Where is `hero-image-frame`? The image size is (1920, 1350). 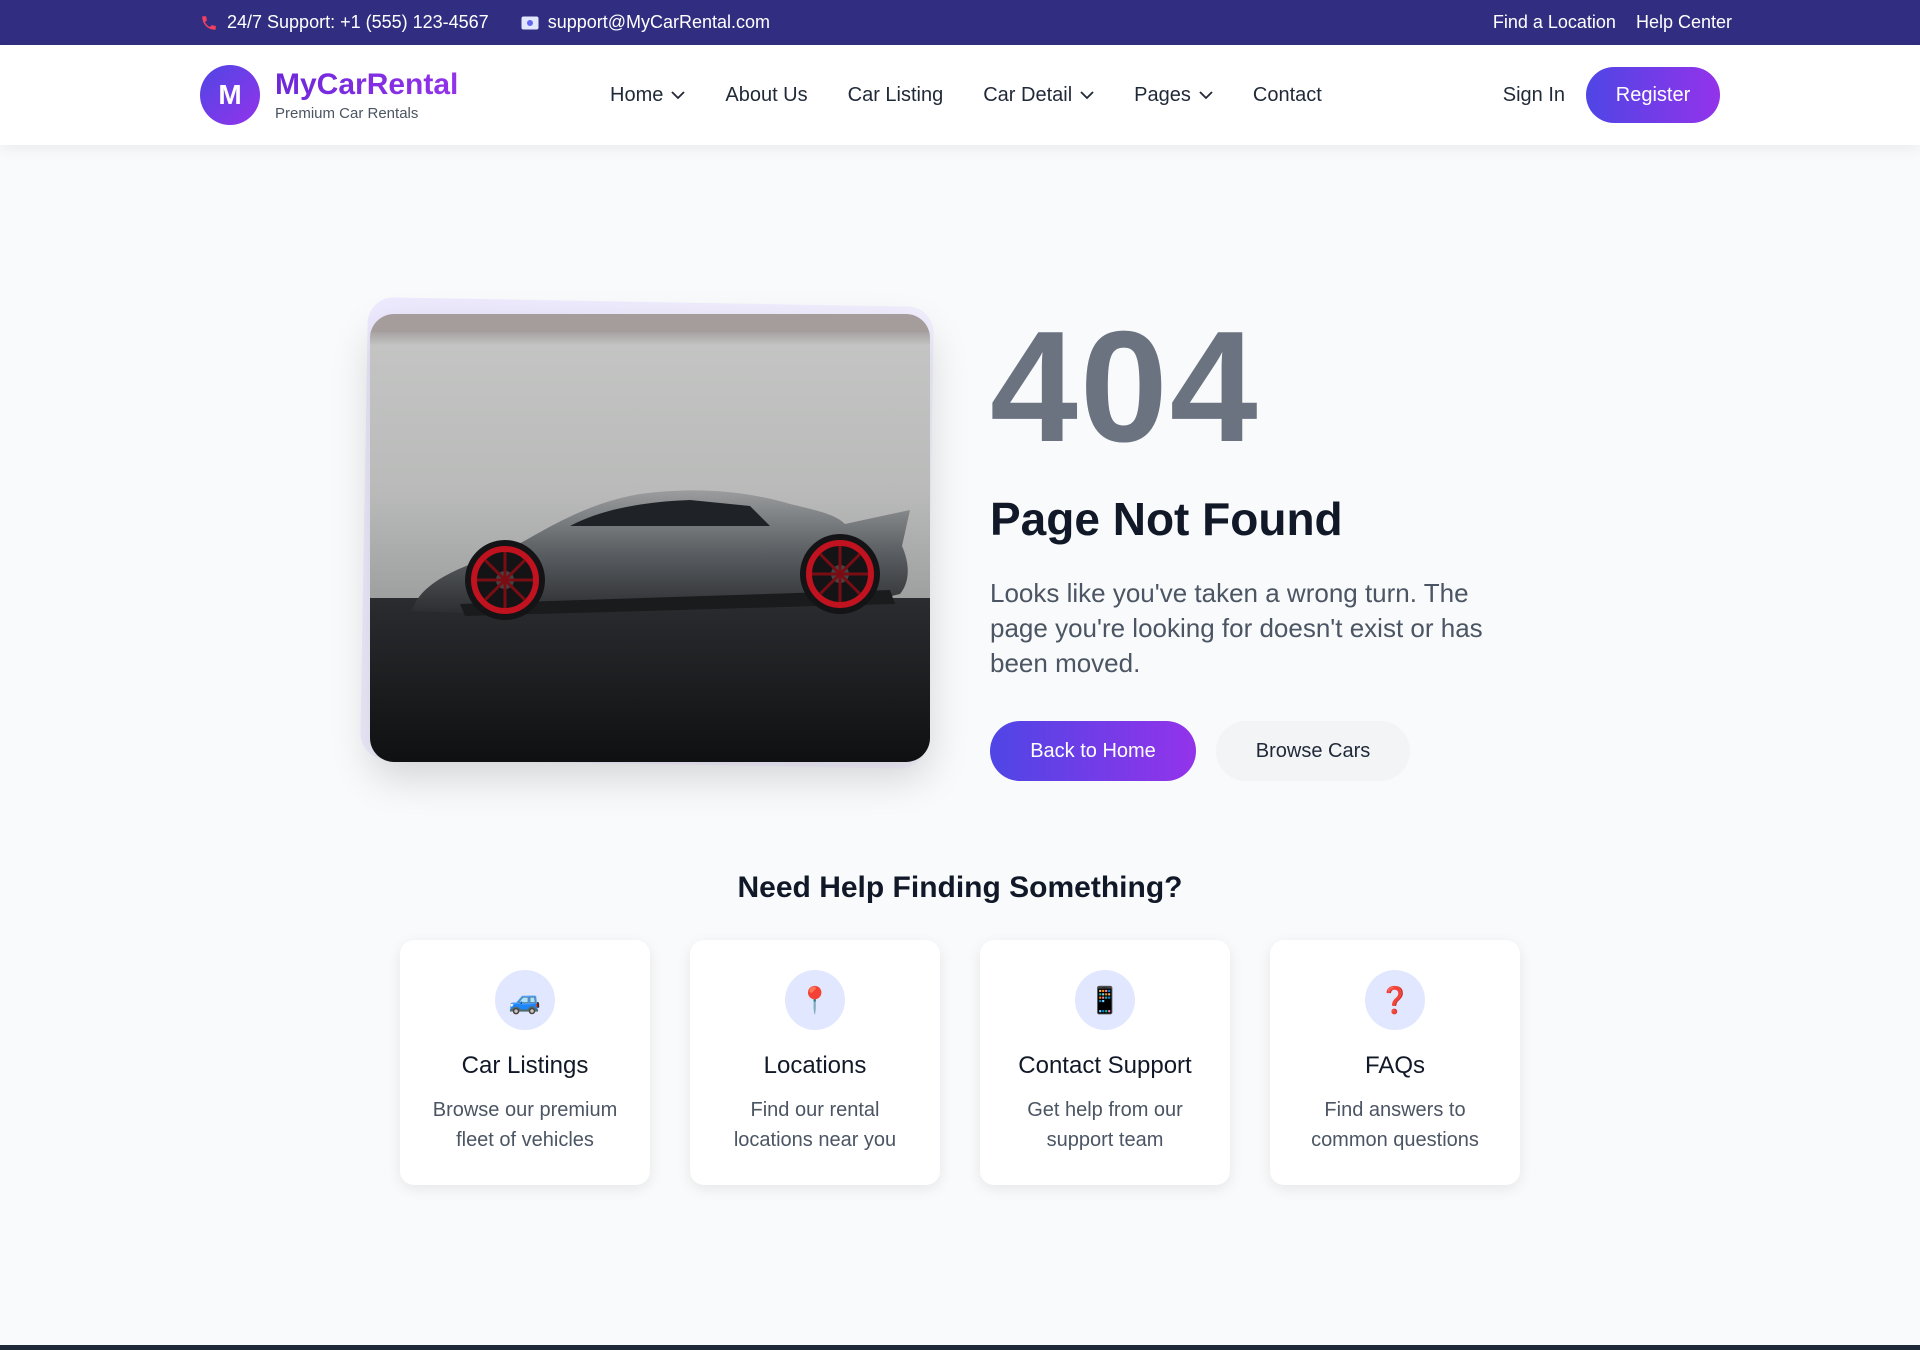
hero-image-frame is located at coordinates (647, 533).